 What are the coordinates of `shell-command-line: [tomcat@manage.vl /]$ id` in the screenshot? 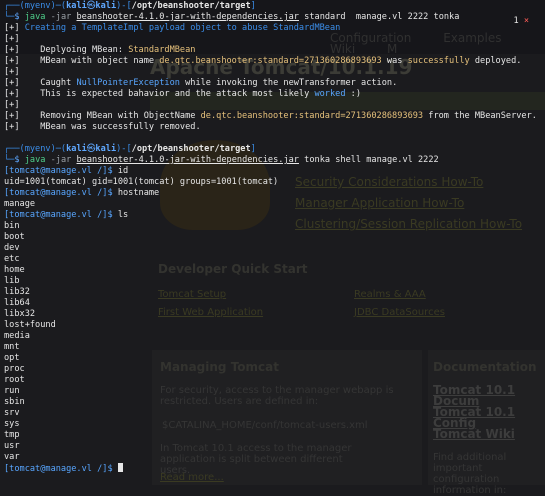 It's located at (66, 171).